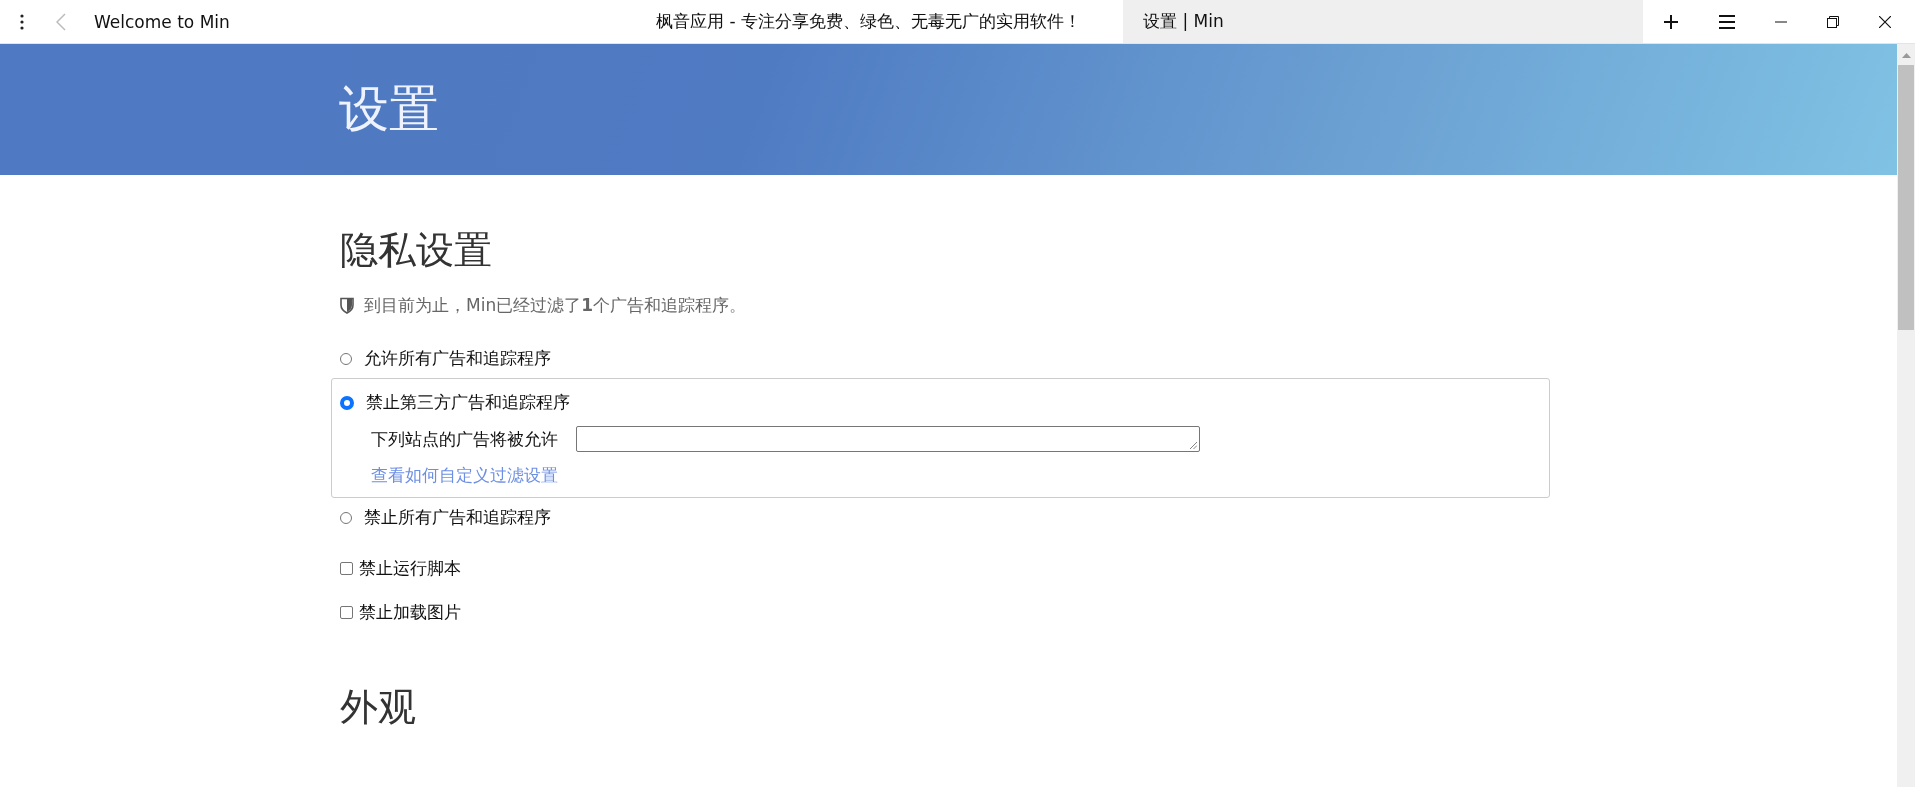 Image resolution: width=1915 pixels, height=787 pixels. Describe the element at coordinates (344, 21) in the screenshot. I see `browser-tab: Welcome to Min` at that location.